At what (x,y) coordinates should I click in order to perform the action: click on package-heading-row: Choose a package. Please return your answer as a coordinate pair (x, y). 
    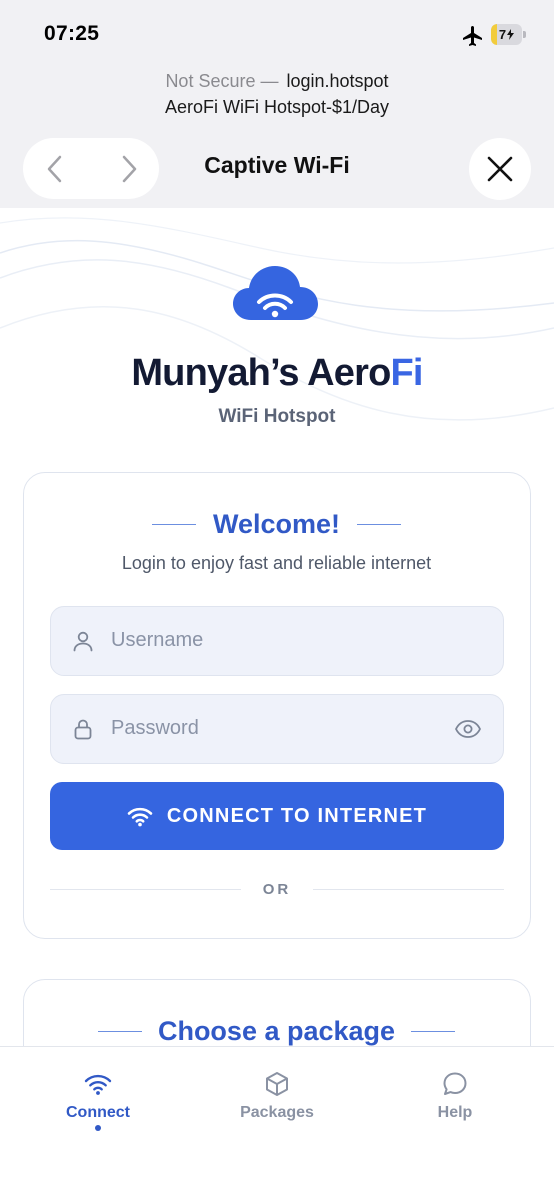
    Looking at the image, I should click on (276, 1031).